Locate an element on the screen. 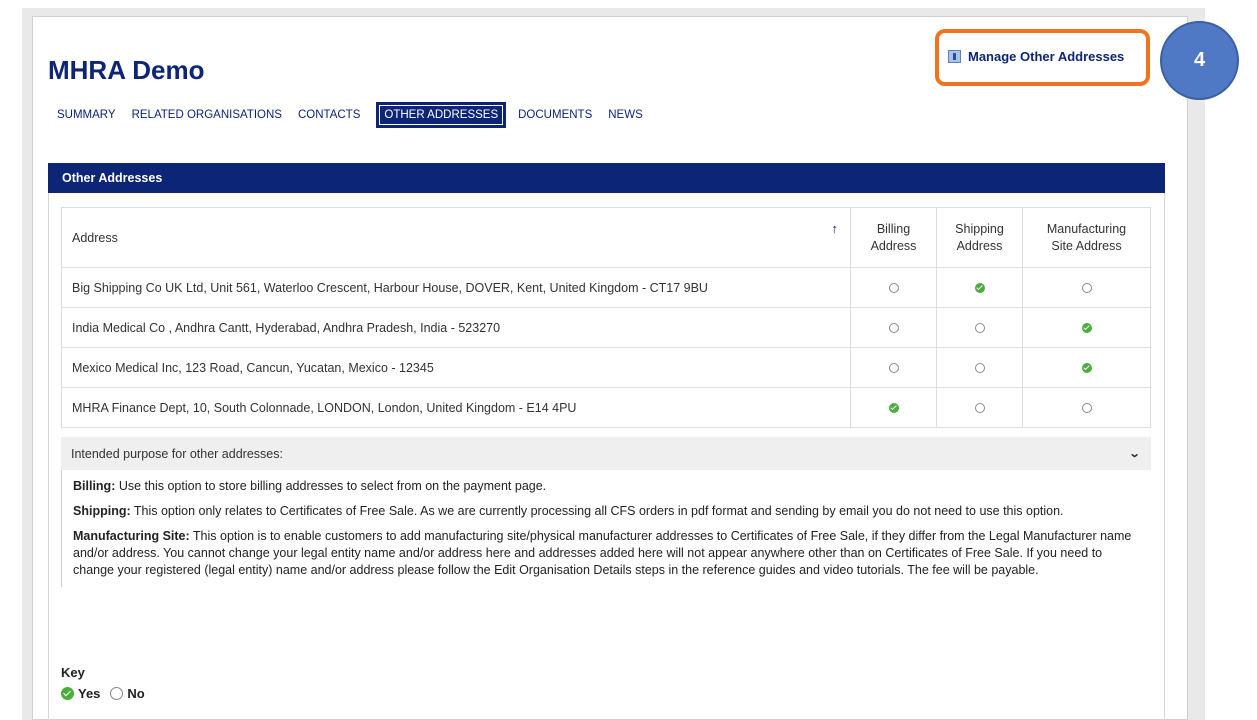 Image resolution: width=1257 pixels, height=720 pixels. key-title: Key is located at coordinates (73, 672).